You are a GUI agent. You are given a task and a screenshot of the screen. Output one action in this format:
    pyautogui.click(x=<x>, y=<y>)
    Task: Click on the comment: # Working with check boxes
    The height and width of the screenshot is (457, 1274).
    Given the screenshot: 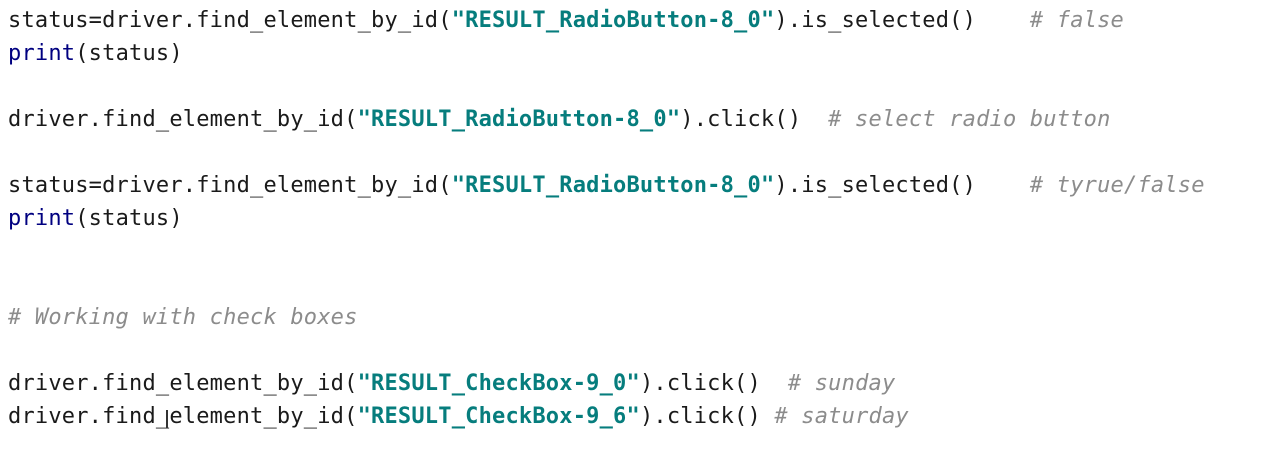 What is the action you would take?
    pyautogui.click(x=183, y=317)
    